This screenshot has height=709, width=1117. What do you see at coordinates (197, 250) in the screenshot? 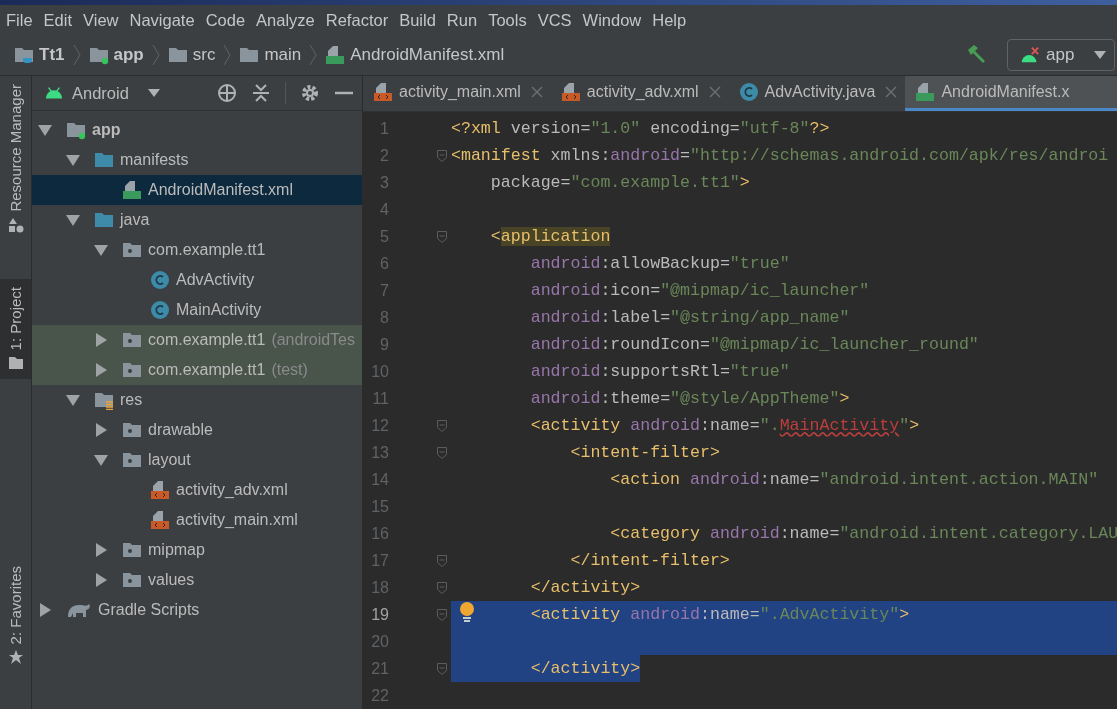
I see `tree-item: com.example.tt1` at bounding box center [197, 250].